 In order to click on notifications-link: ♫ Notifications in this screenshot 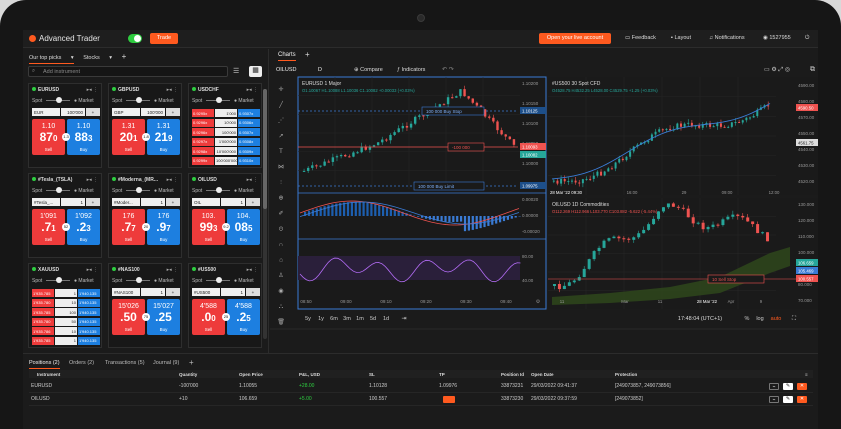, I will do `click(727, 38)`.